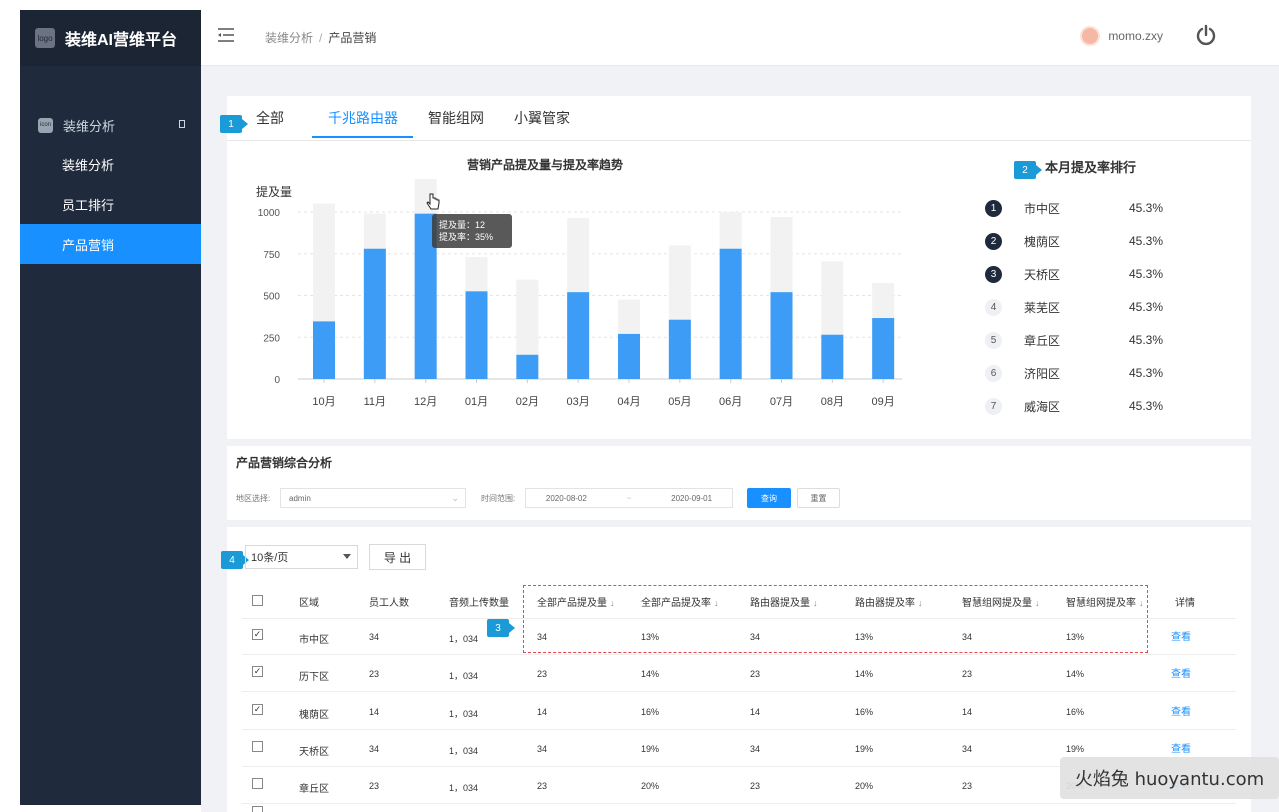  Describe the element at coordinates (455, 498) in the screenshot. I see `chevron-down-icon: ⌄` at that location.